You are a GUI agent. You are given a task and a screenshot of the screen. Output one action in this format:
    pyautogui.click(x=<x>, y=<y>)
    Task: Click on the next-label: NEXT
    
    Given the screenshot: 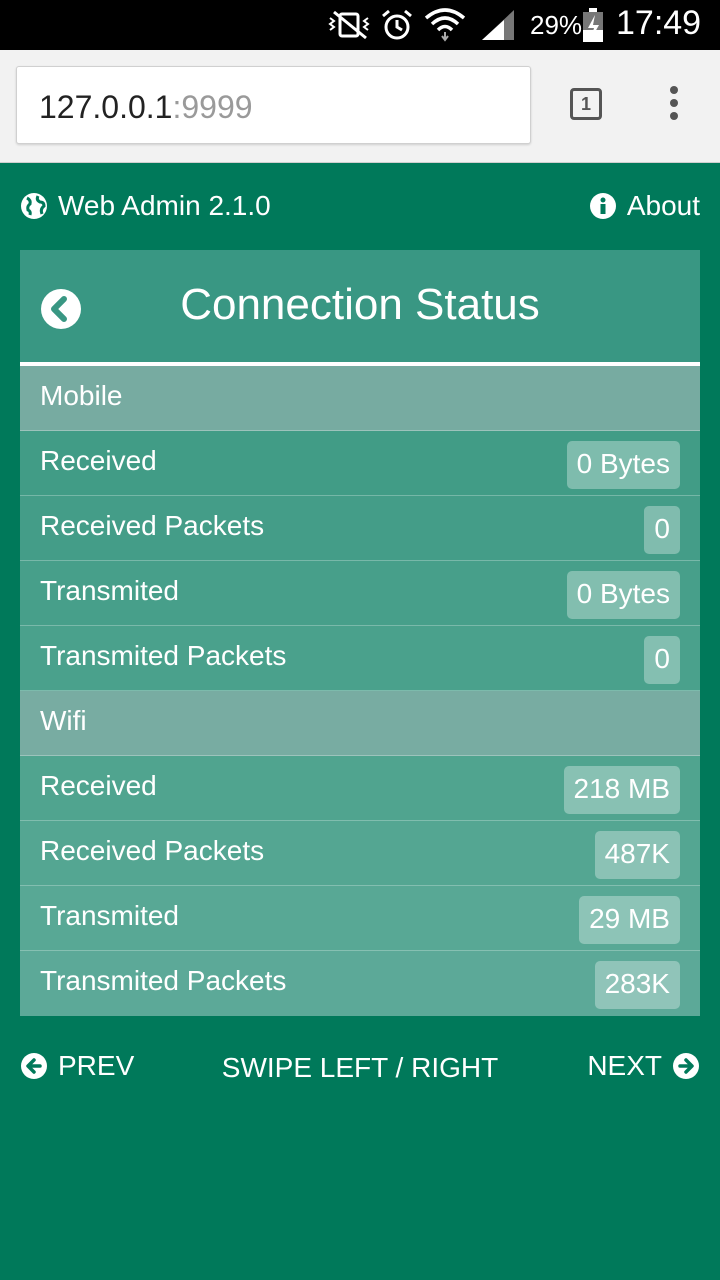 What is the action you would take?
    pyautogui.click(x=624, y=1065)
    